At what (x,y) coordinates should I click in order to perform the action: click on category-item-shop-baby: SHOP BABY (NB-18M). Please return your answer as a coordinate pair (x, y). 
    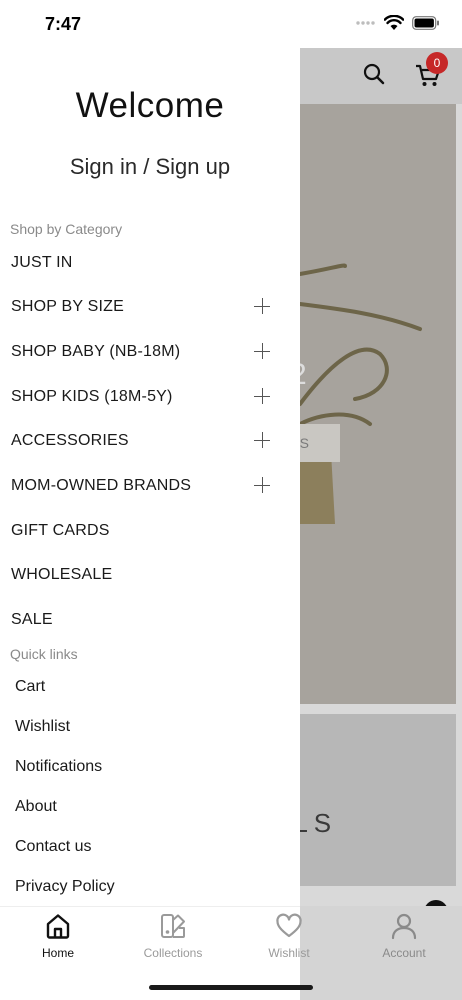
    Looking at the image, I should click on (150, 353).